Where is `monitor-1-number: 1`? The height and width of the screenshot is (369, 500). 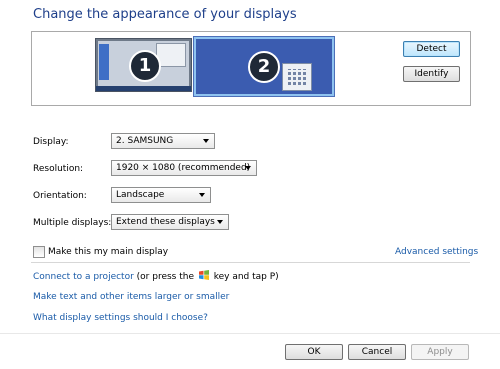 monitor-1-number: 1 is located at coordinates (145, 66).